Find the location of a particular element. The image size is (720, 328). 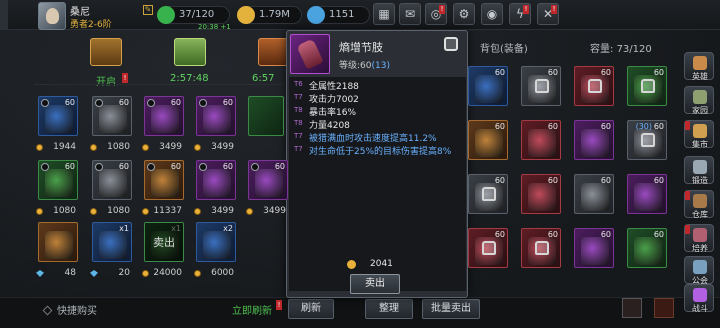

refresh-alert-icon: ! is located at coordinates (279, 305).